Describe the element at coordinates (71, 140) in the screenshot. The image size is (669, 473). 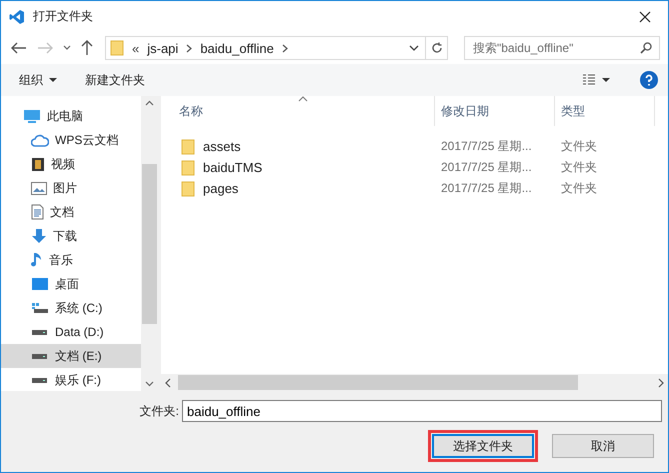
I see `sidebar-item: WPS云文档` at that location.